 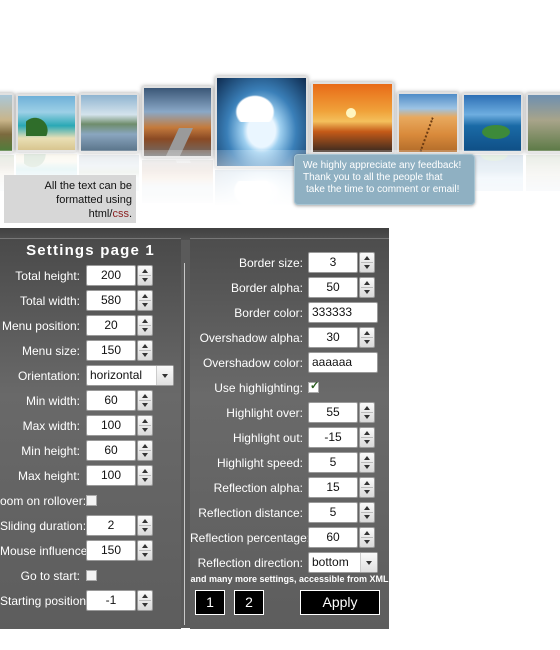 I want to click on left-orientation-select: horizontal, so click(x=130, y=375).